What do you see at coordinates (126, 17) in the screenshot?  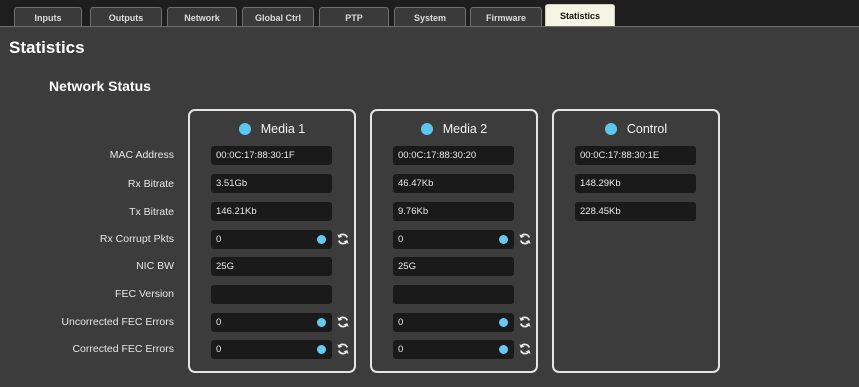 I see `tab-outputs: Outputs` at bounding box center [126, 17].